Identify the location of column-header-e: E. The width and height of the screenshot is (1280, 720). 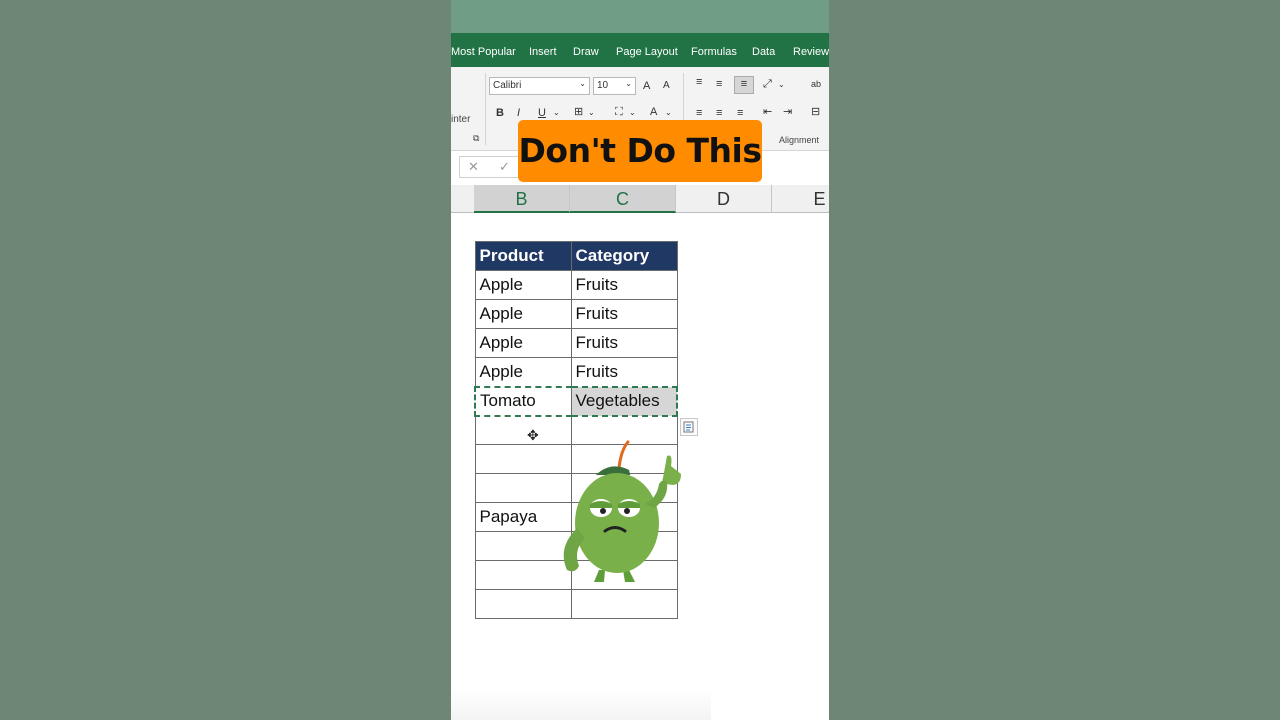
(800, 199).